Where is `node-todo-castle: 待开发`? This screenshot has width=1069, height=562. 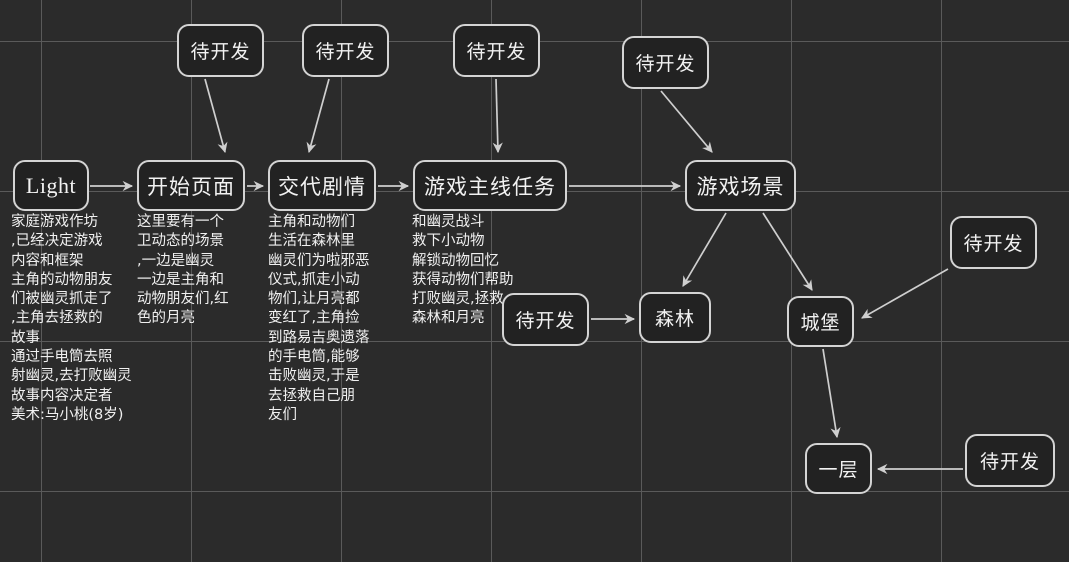 node-todo-castle: 待开发 is located at coordinates (993, 242).